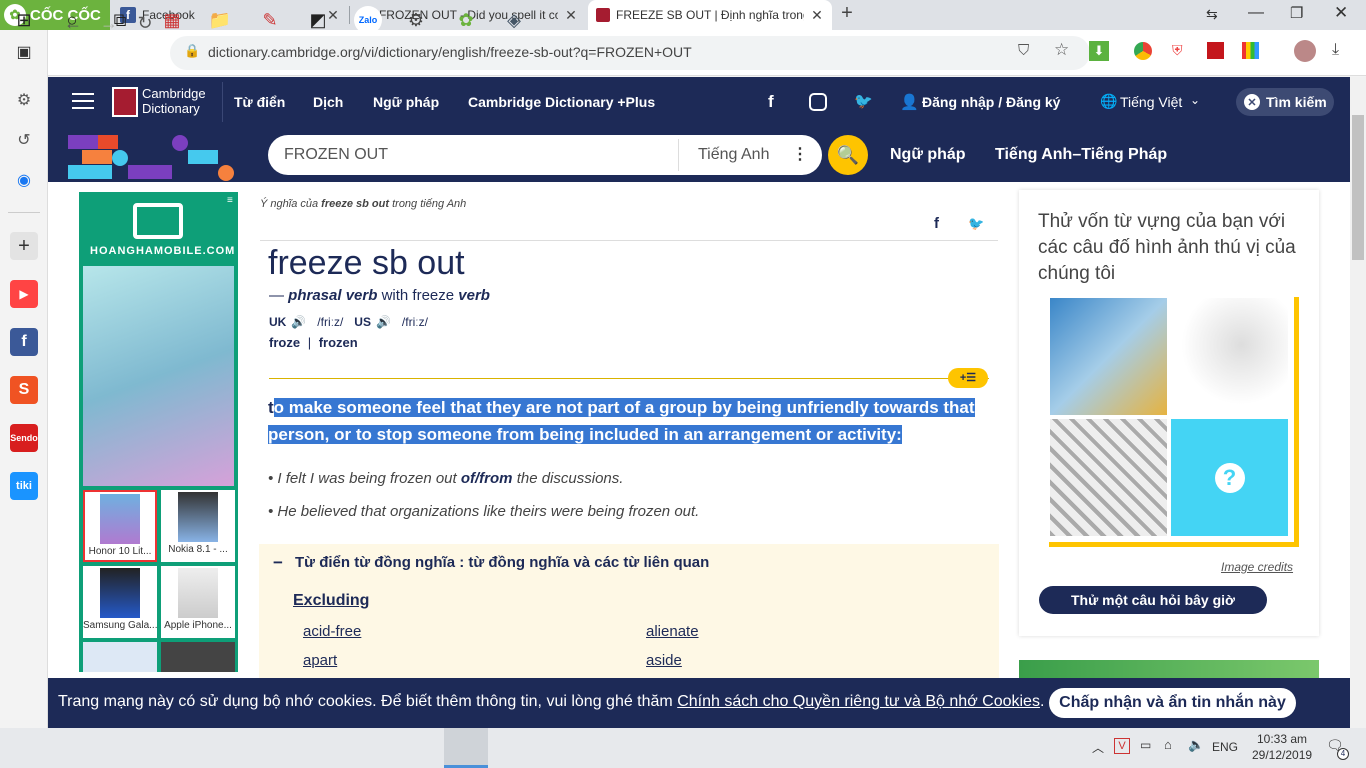 This screenshot has width=1366, height=768. What do you see at coordinates (1168, 744) in the screenshot?
I see `network-icon: ⌂` at bounding box center [1168, 744].